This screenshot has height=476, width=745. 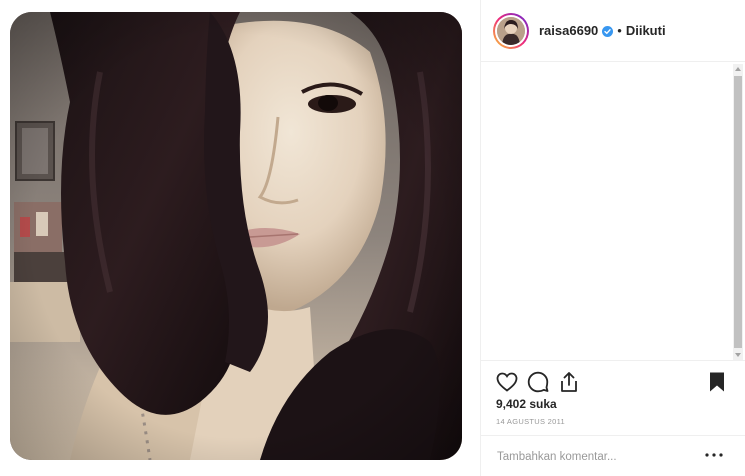 What do you see at coordinates (568, 30) in the screenshot?
I see `username-link: raisa6690` at bounding box center [568, 30].